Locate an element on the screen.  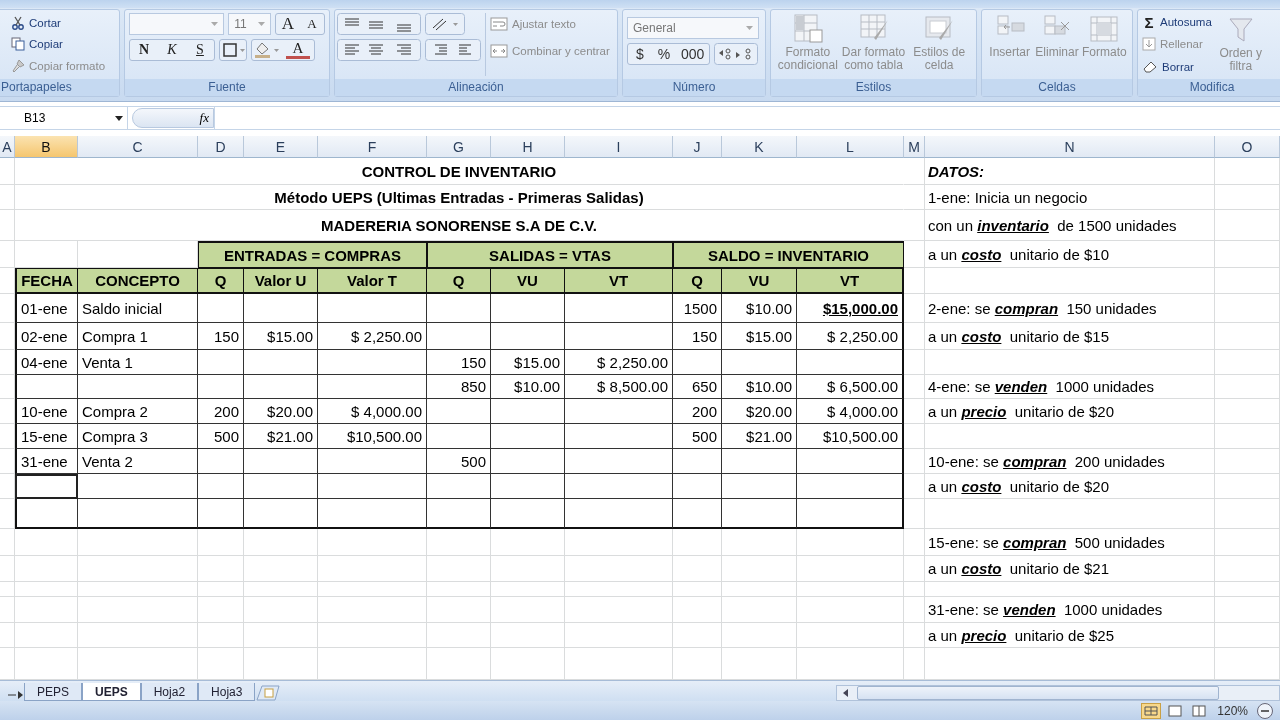
sheet-tab: PEPS is located at coordinates (53, 692).